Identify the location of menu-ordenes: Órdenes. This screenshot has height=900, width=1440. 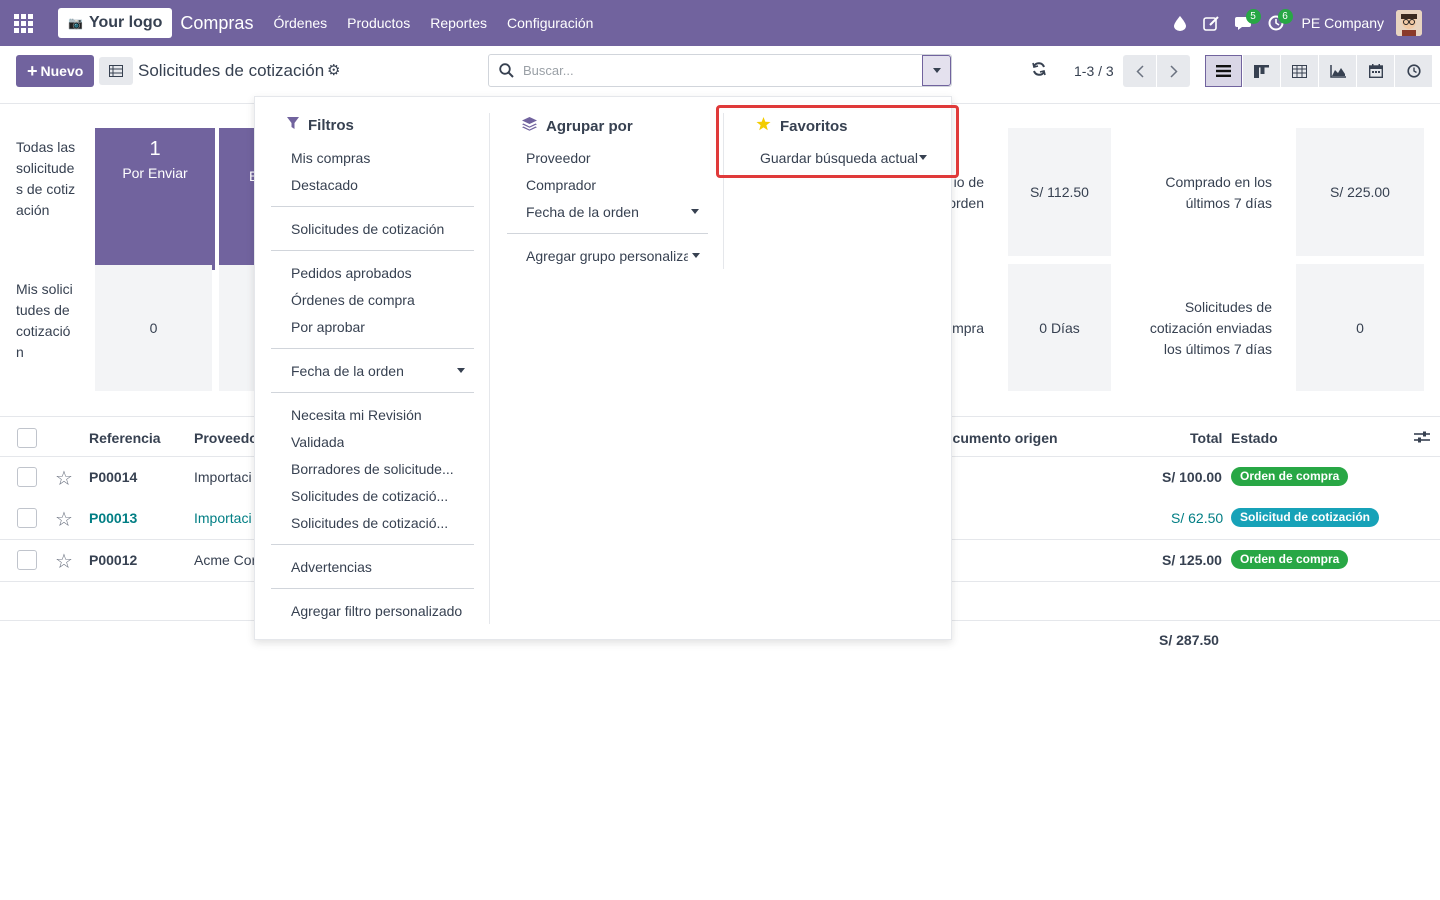
(300, 23).